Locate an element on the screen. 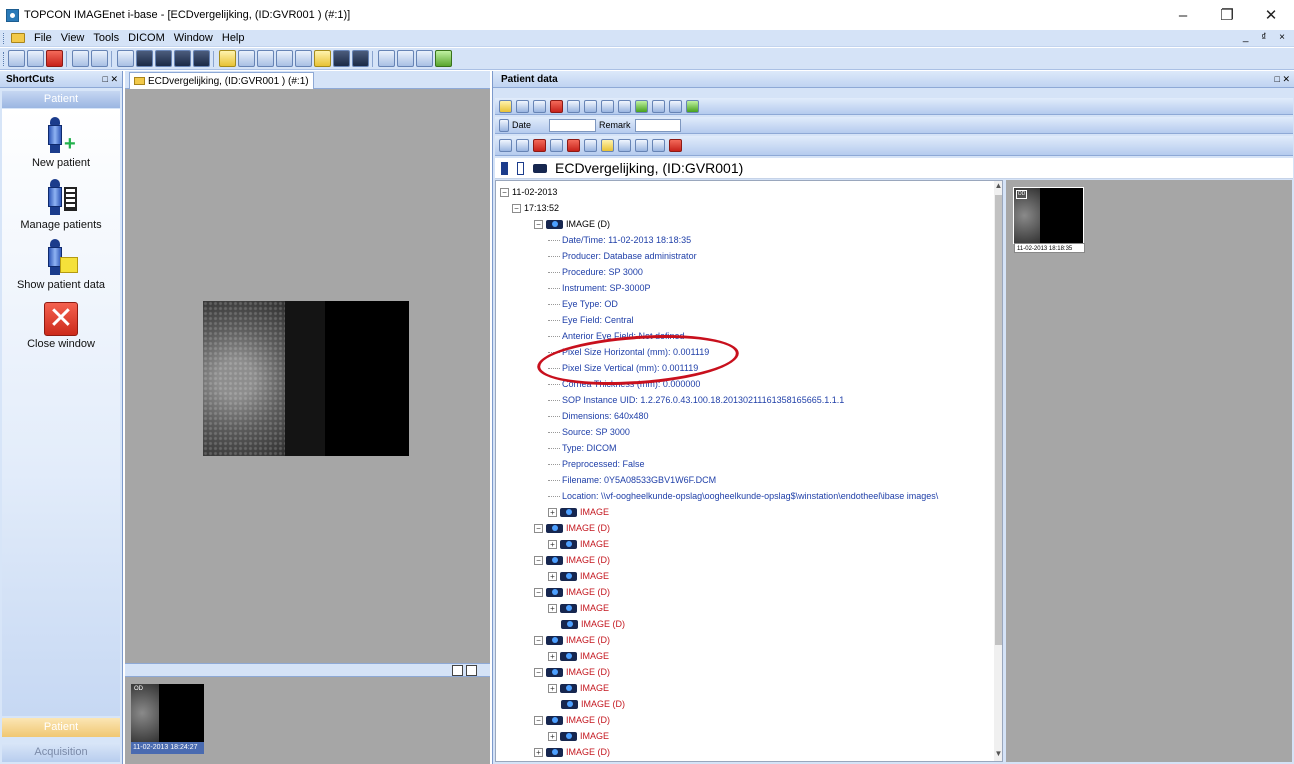 The width and height of the screenshot is (1294, 764). window-icon is located at coordinates (386, 58).